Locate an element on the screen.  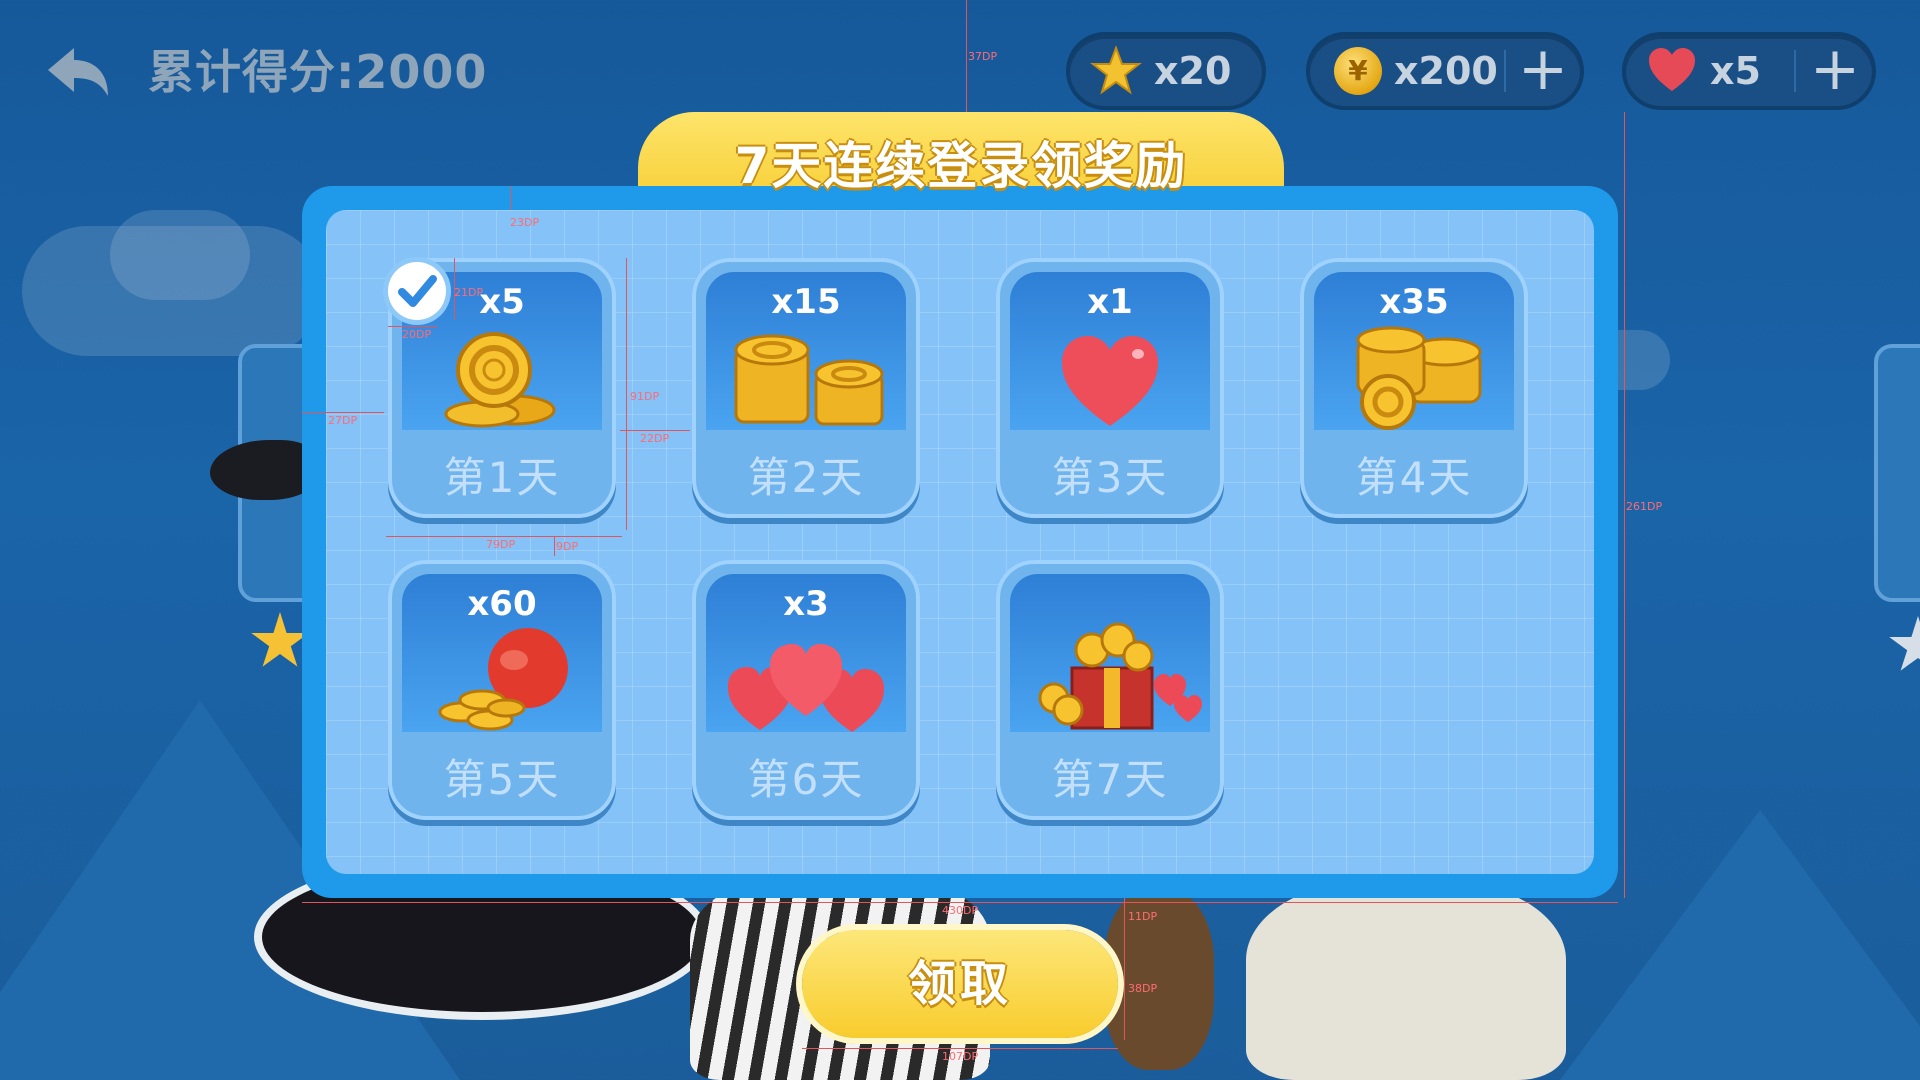
coin-bag-icon is located at coordinates (503, 679).